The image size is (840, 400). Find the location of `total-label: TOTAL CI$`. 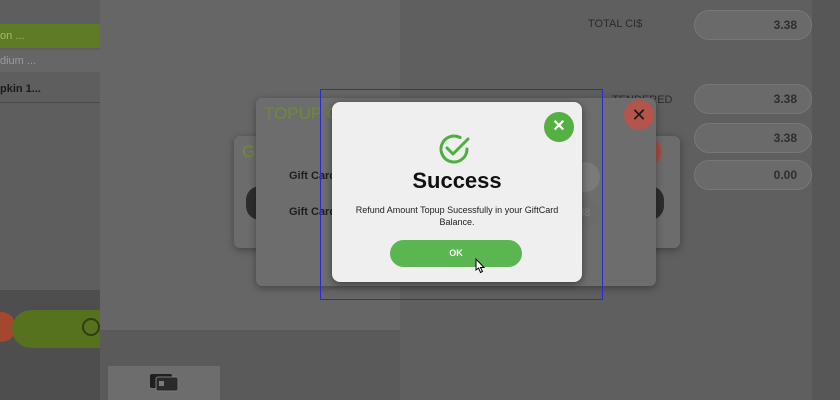

total-label: TOTAL CI$ is located at coordinates (615, 24).